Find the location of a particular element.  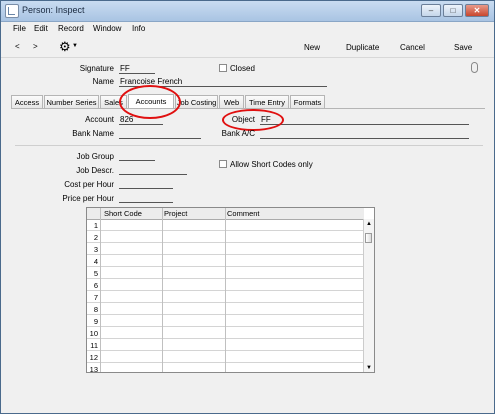

row-number: 10 is located at coordinates (93, 333).